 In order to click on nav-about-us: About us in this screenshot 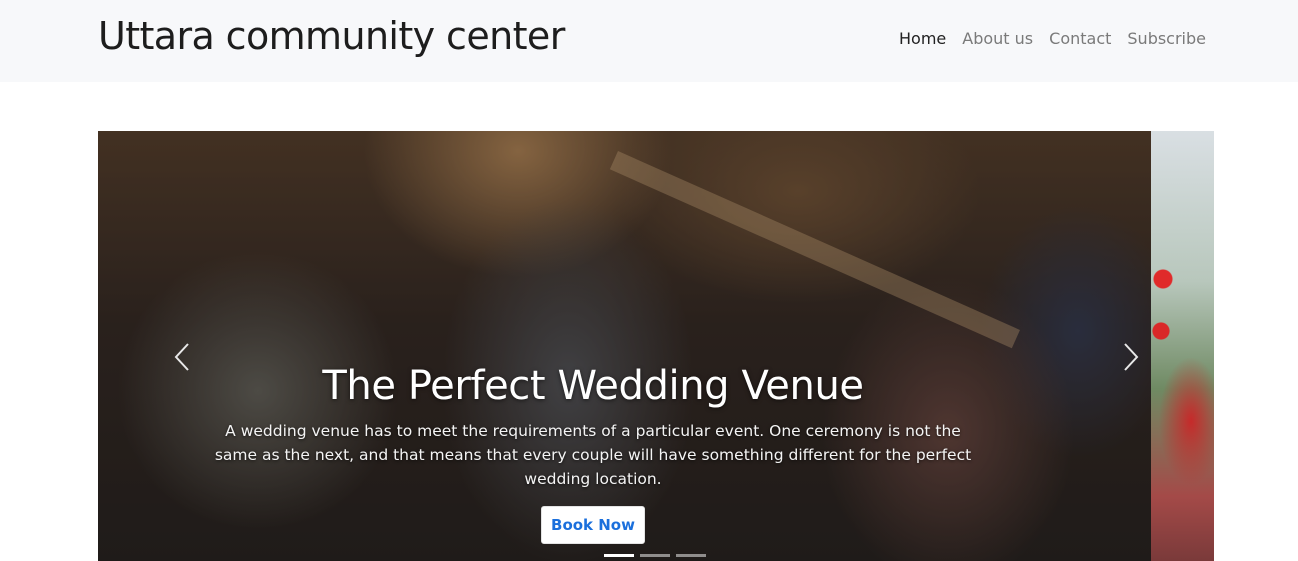, I will do `click(997, 38)`.